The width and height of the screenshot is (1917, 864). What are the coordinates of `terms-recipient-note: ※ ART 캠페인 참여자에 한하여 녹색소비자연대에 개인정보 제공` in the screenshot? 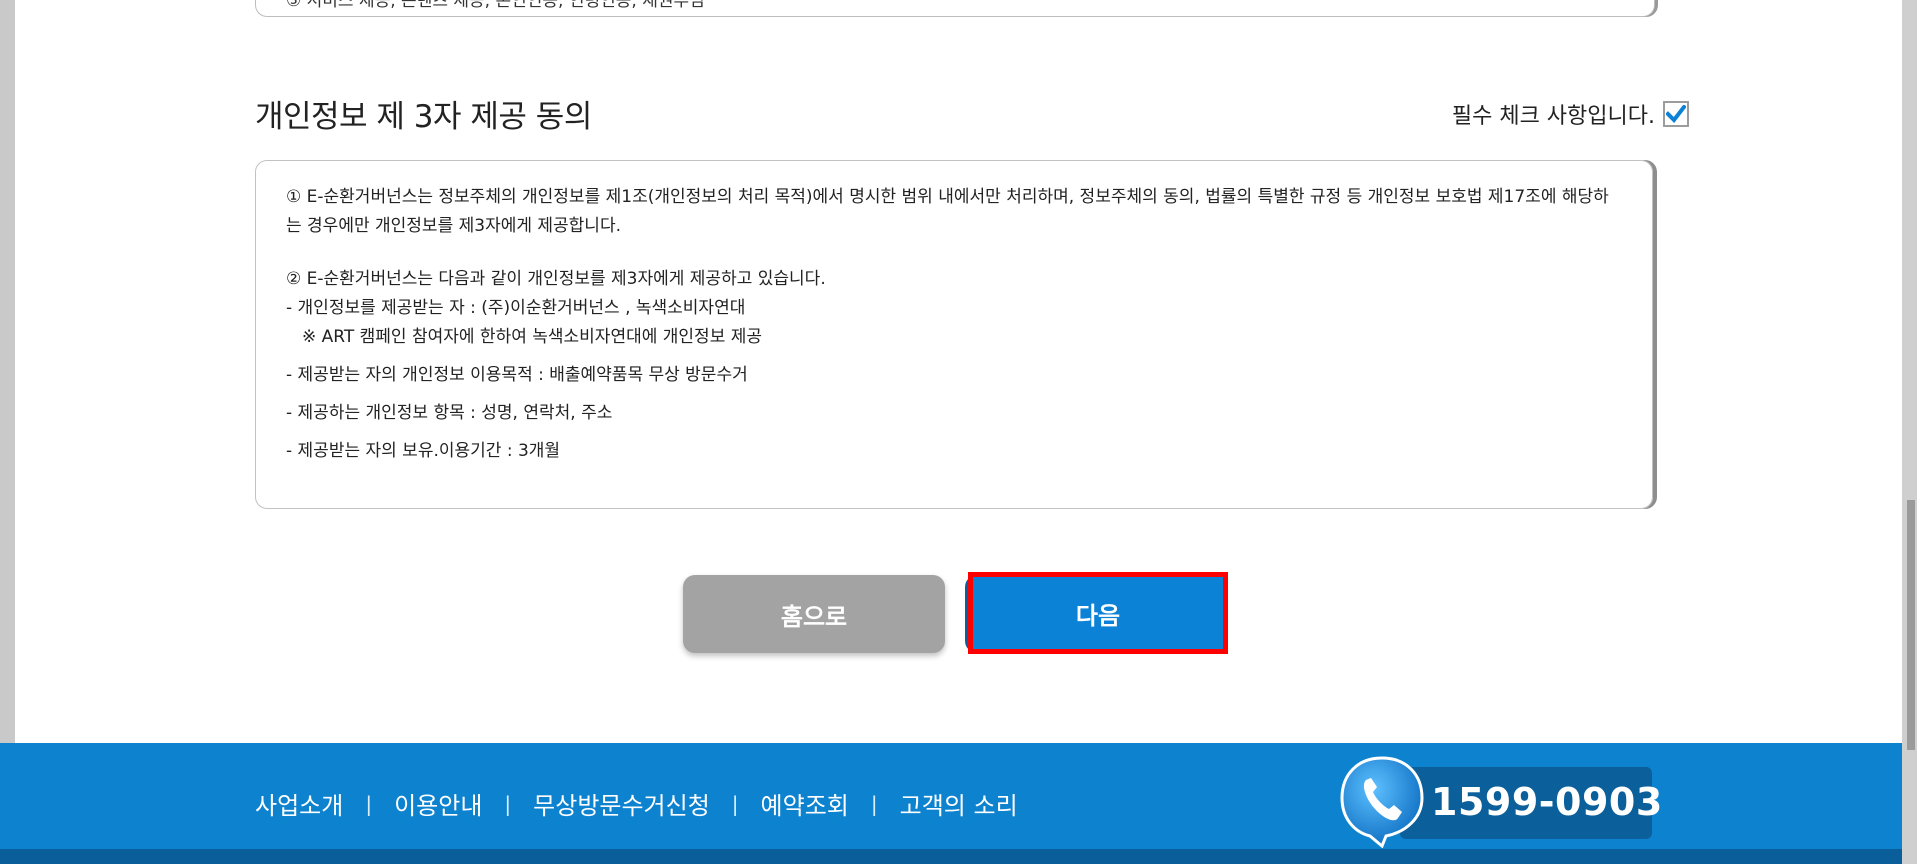 It's located at (532, 337).